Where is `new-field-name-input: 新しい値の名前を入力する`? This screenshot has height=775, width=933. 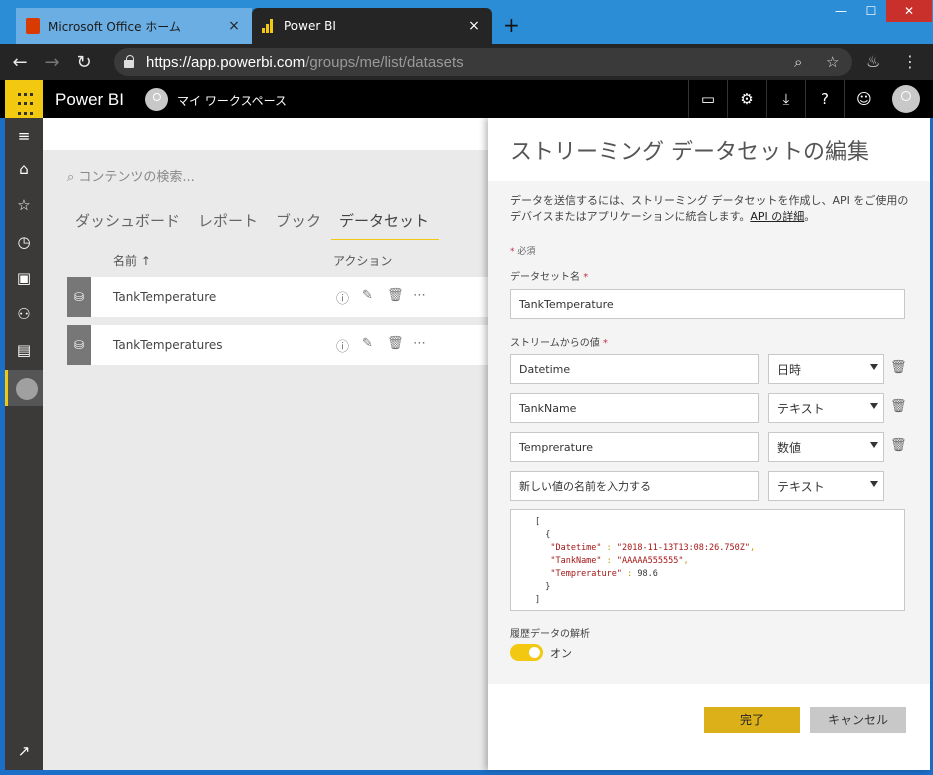 new-field-name-input: 新しい値の名前を入力する is located at coordinates (634, 486).